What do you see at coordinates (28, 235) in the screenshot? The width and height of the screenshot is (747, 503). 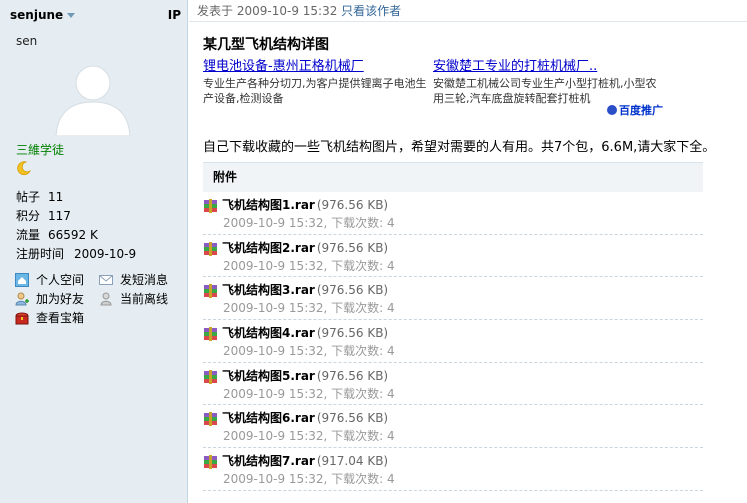 I see `stat-label: 流量` at bounding box center [28, 235].